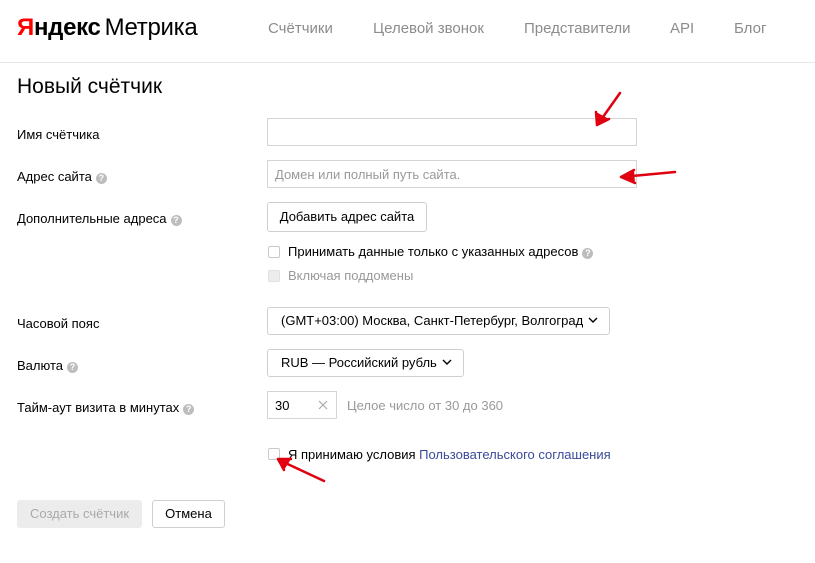  I want to click on timezone-label-text: Часовой пояс, so click(58, 323).